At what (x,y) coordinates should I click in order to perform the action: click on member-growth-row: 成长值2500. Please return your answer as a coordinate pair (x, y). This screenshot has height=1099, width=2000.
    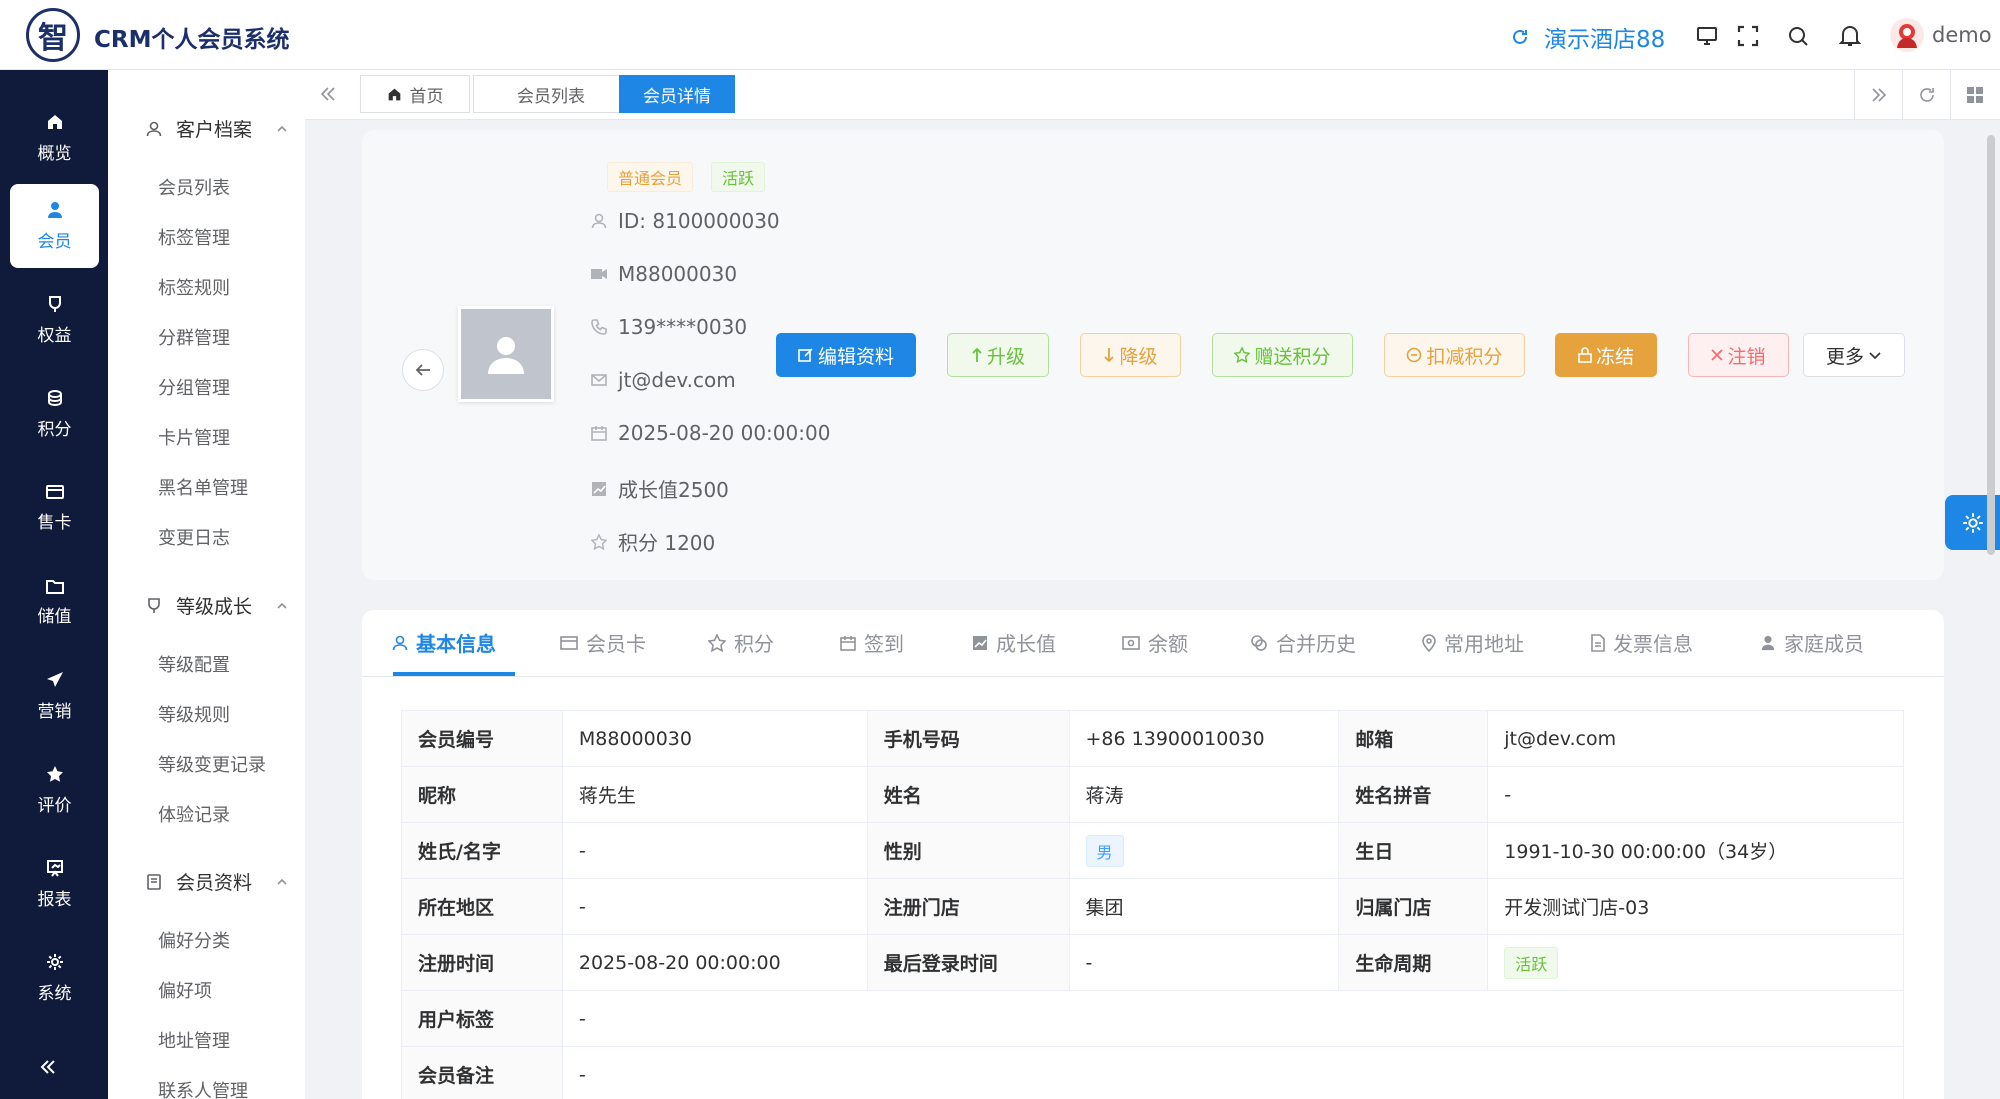
    Looking at the image, I should click on (659, 488).